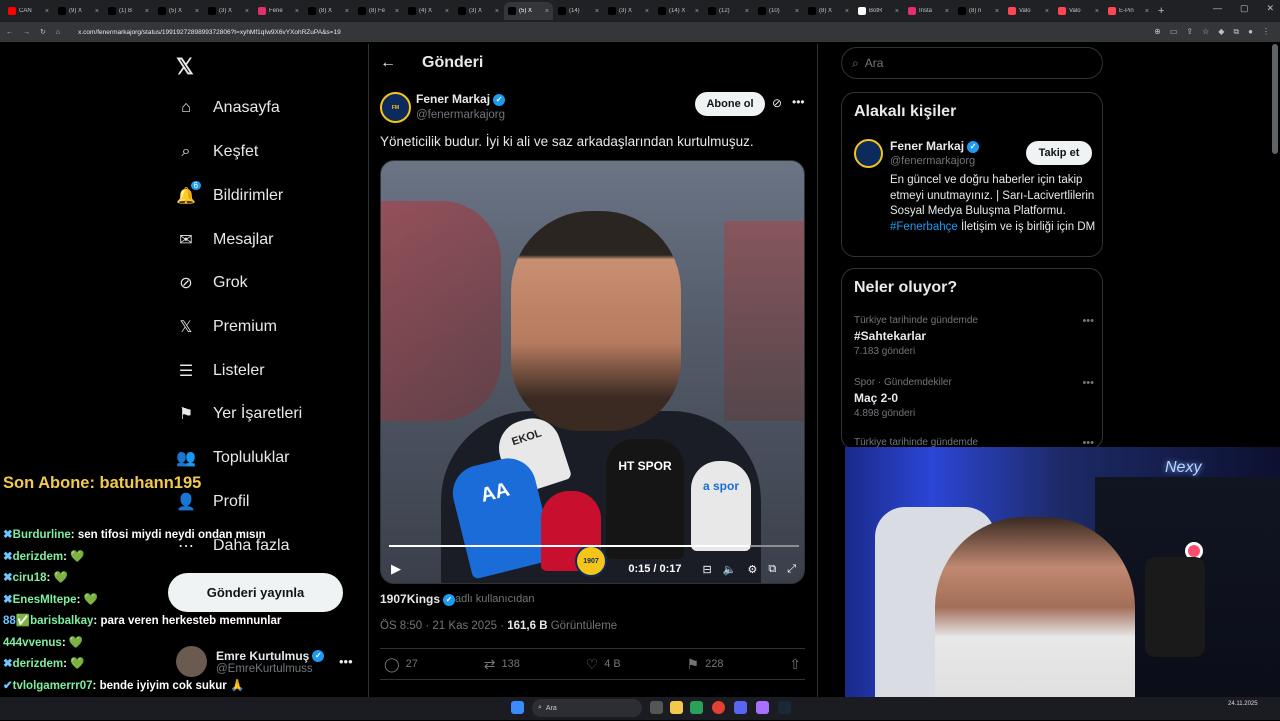 Image resolution: width=1280 pixels, height=721 pixels. Describe the element at coordinates (395, 107) in the screenshot. I see `author-avatar: FM` at that location.